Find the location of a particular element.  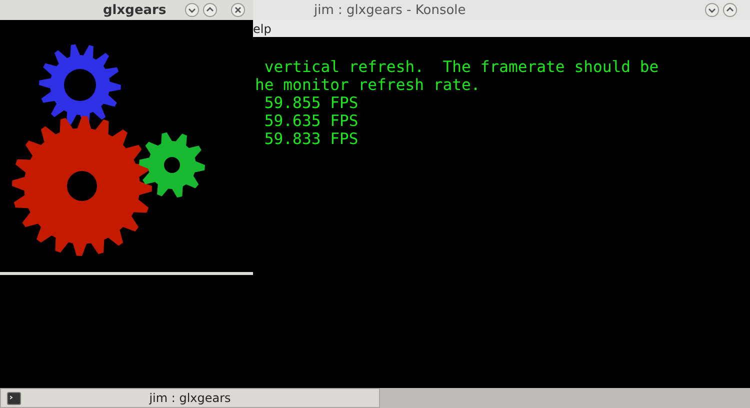

menu-item: elp is located at coordinates (262, 29).